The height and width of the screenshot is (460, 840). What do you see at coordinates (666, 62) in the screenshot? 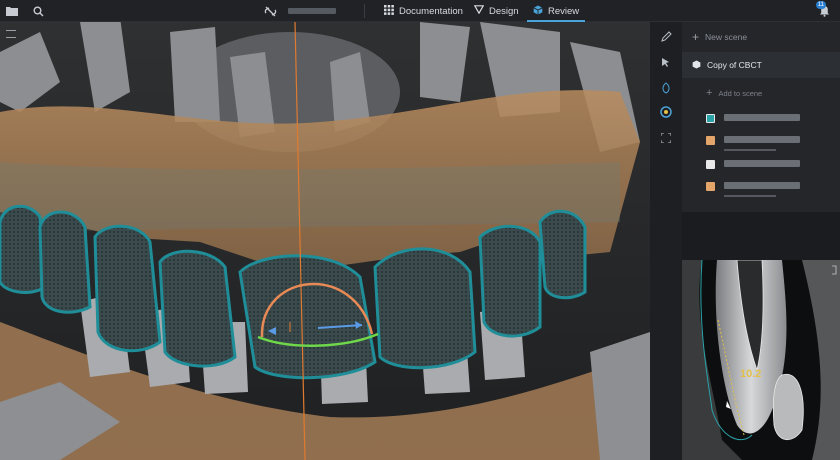
I see `select-cursor-icon` at bounding box center [666, 62].